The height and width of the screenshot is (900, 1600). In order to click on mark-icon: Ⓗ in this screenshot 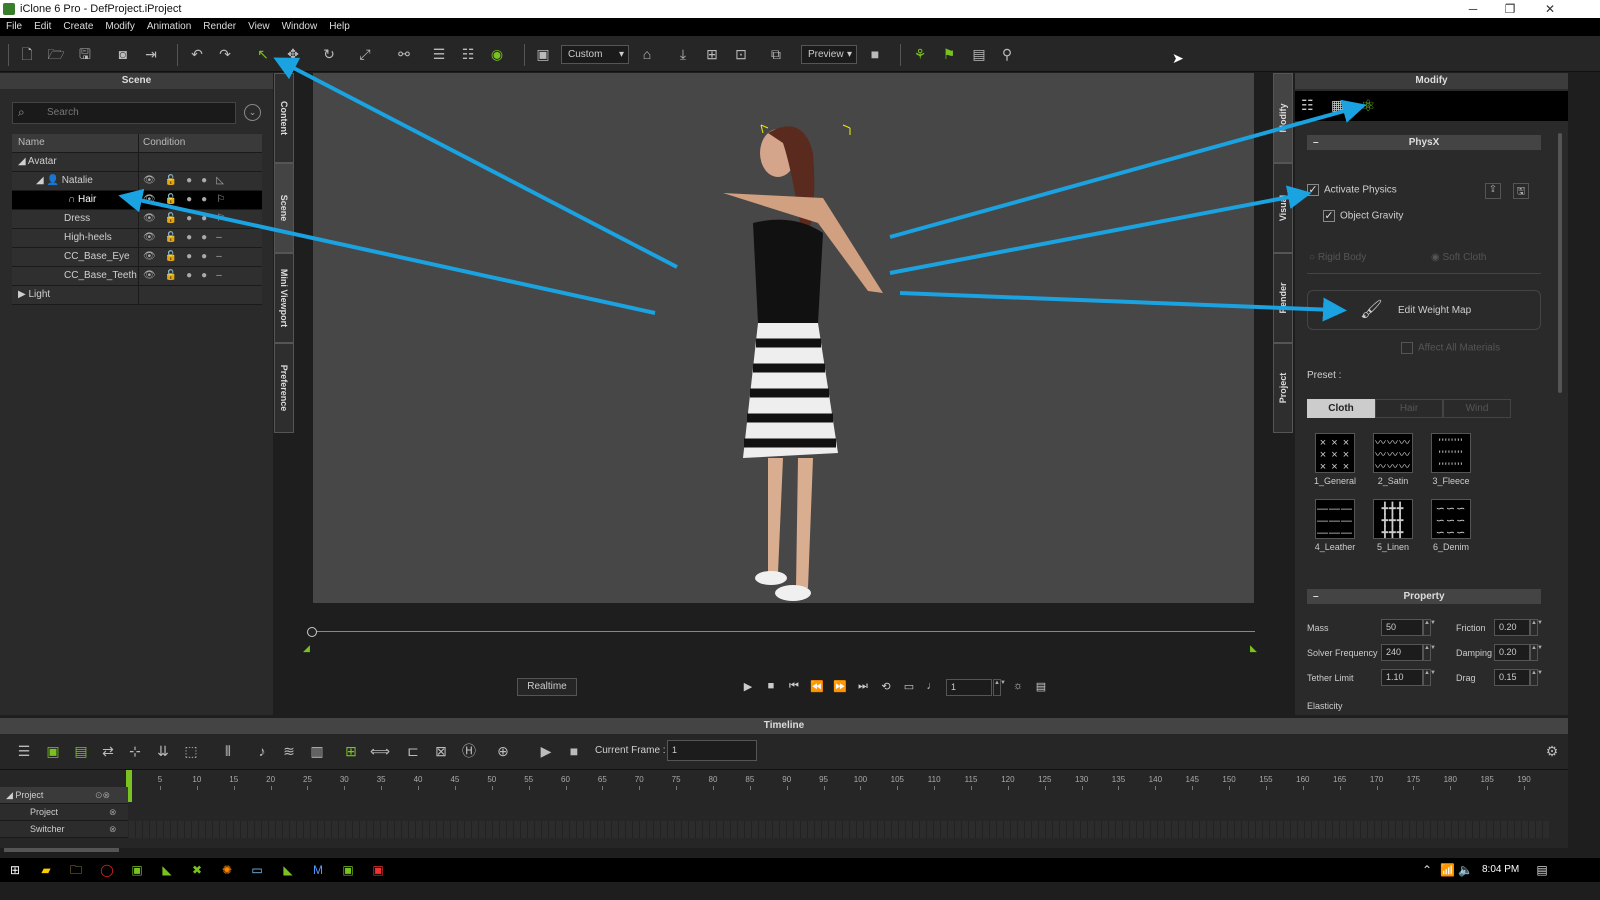, I will do `click(469, 751)`.